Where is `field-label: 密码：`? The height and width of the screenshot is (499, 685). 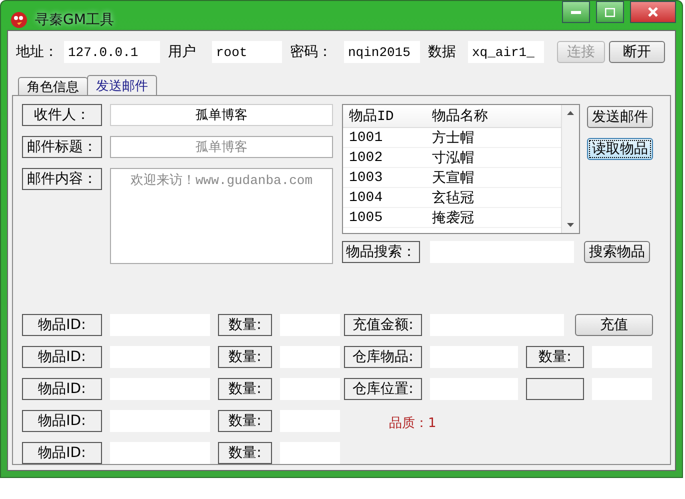
field-label: 密码： is located at coordinates (311, 52).